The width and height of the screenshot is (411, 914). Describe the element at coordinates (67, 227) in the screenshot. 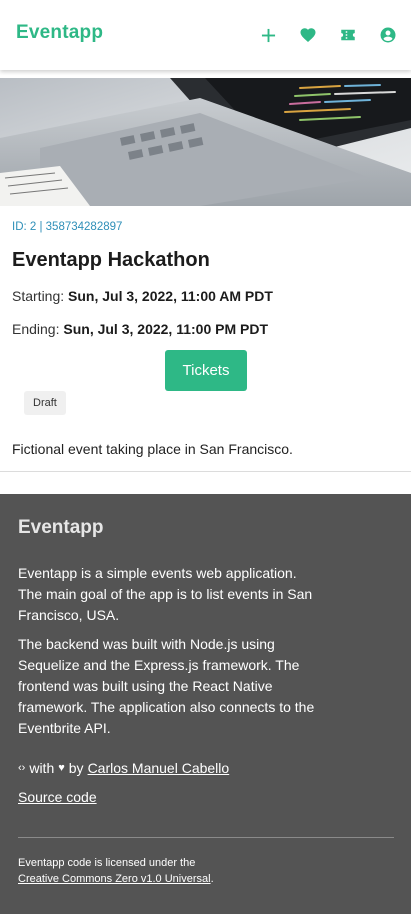

I see `event-meta: ID: 2 | 358734282897` at that location.